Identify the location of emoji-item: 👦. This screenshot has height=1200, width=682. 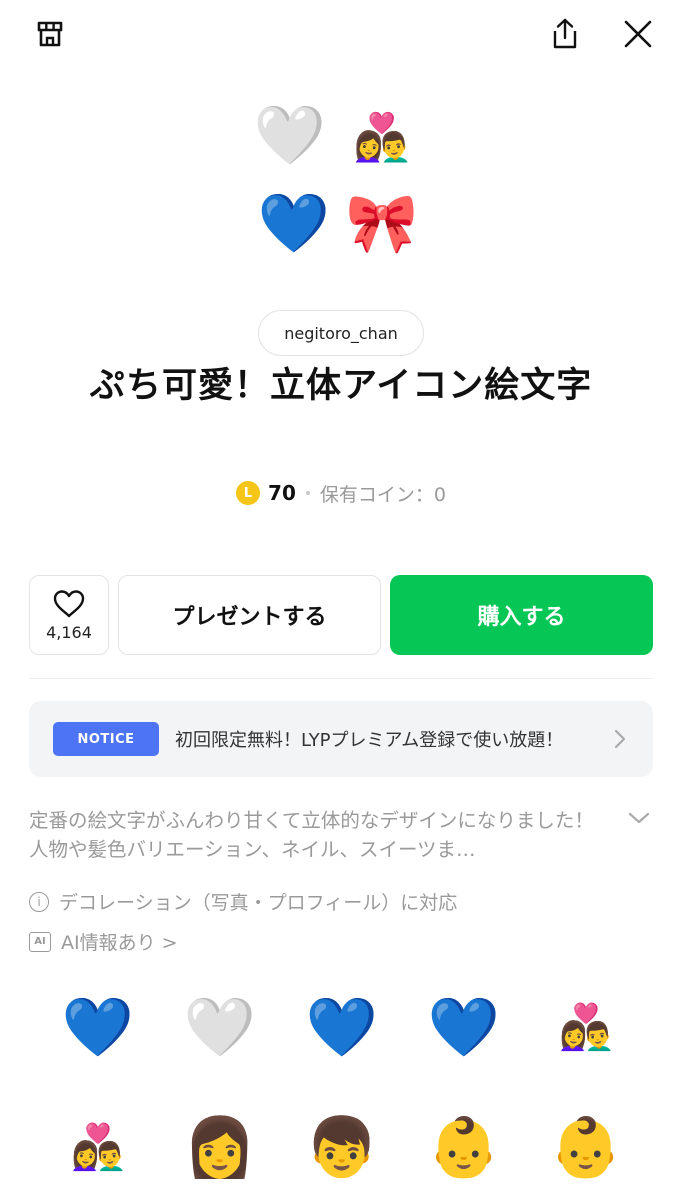
(342, 1147).